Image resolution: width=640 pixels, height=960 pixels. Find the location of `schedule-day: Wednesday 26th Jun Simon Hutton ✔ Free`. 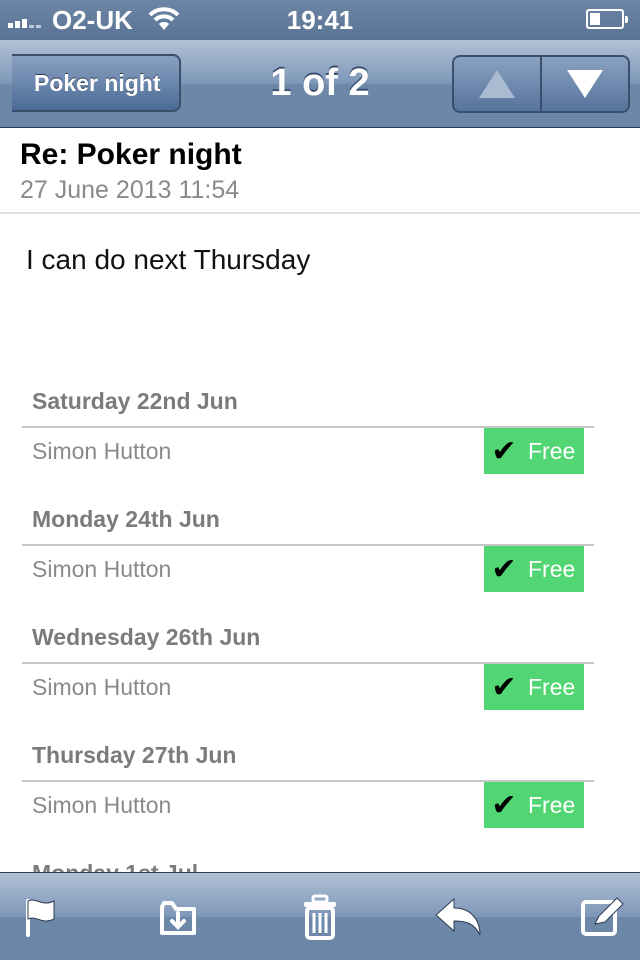

schedule-day: Wednesday 26th Jun Simon Hutton ✔ Free is located at coordinates (308, 675).